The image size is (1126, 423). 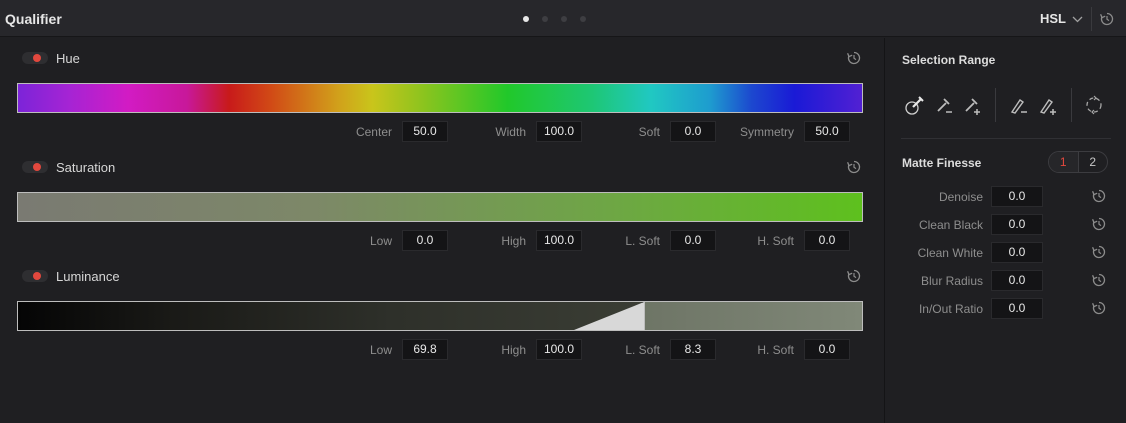 What do you see at coordinates (1006, 138) in the screenshot?
I see `section-divider` at bounding box center [1006, 138].